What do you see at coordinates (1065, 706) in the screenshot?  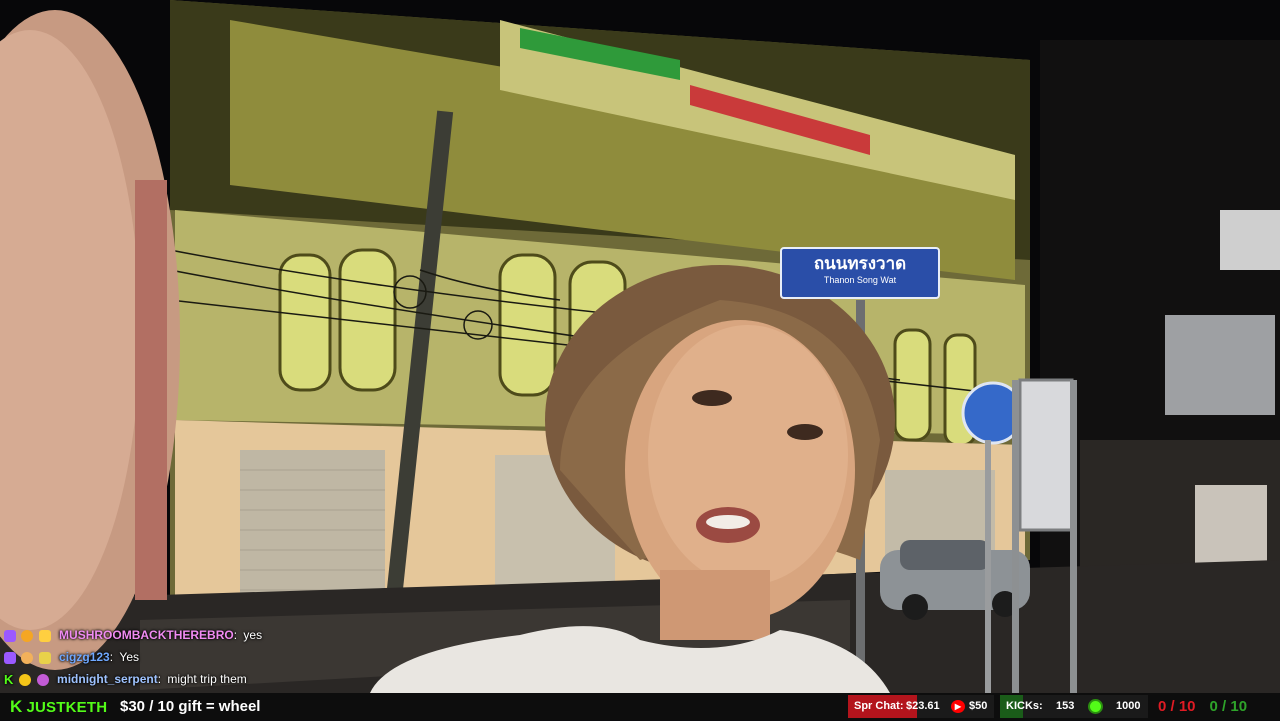 I see `kicks-count: 153` at bounding box center [1065, 706].